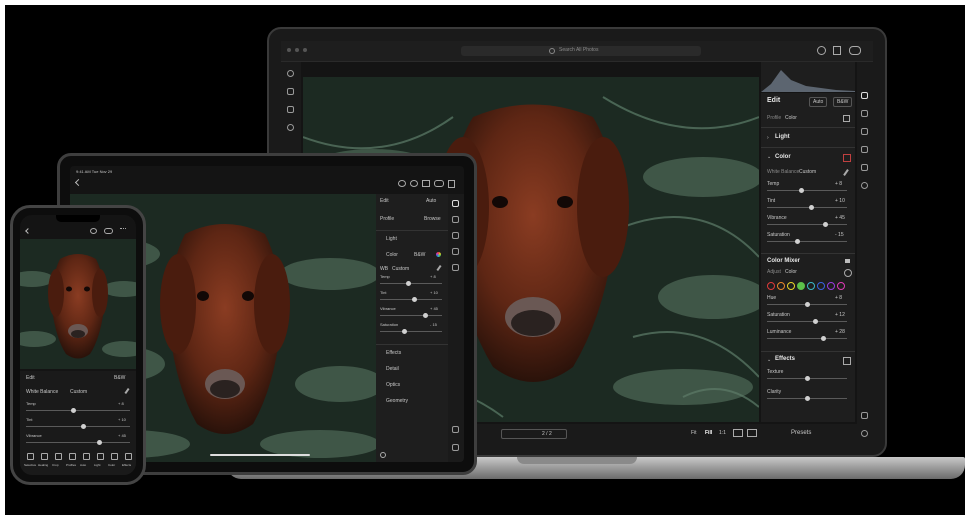 This screenshot has height=522, width=971. I want to click on profile-value: Color, so click(791, 118).